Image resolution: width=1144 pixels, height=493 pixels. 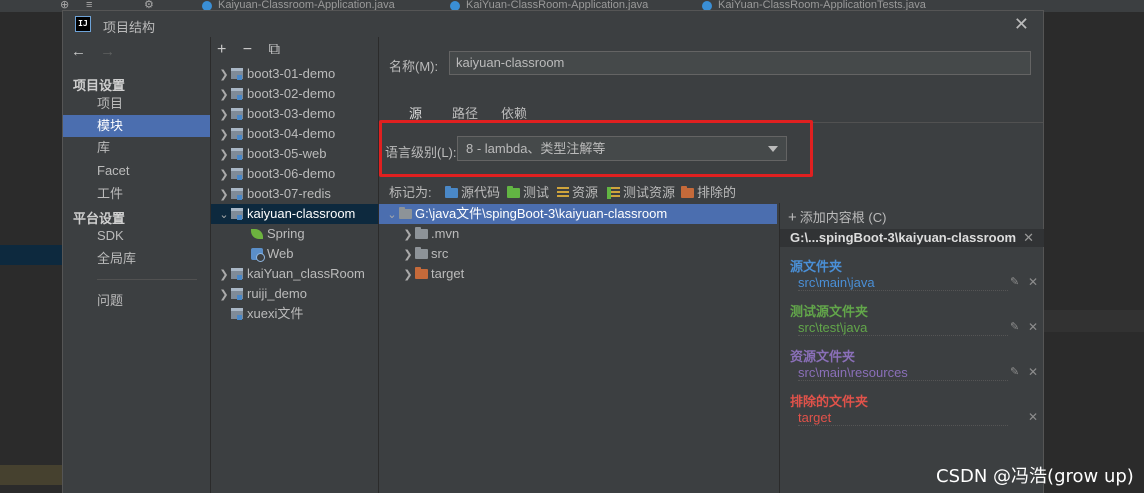 What do you see at coordinates (578, 214) in the screenshot?
I see `file-tree-root: ⌄ G:\java文件\spingBoot-3\kaiyuan-classroom` at bounding box center [578, 214].